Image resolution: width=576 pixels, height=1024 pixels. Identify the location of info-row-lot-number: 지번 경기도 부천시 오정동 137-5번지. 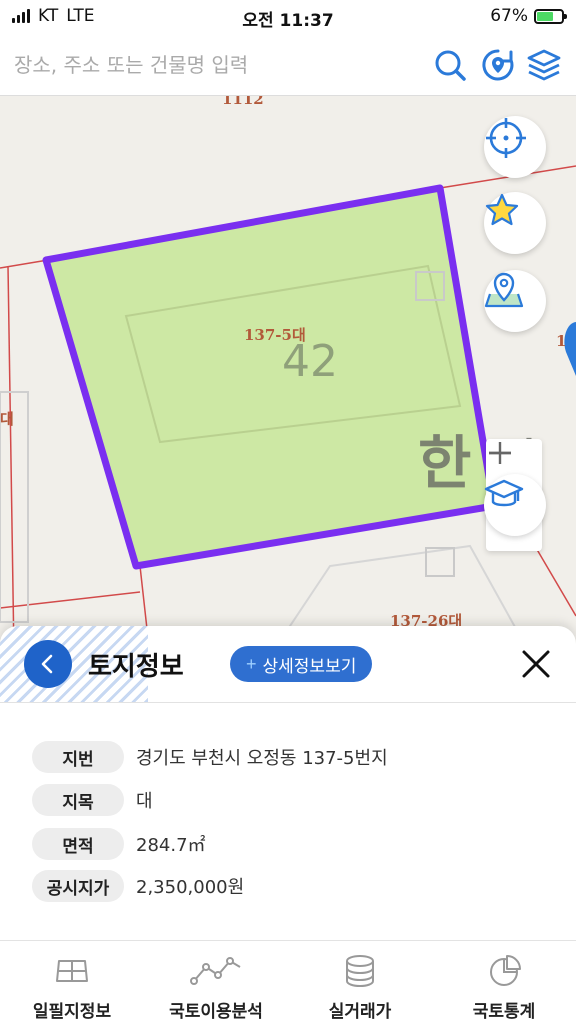
(210, 757).